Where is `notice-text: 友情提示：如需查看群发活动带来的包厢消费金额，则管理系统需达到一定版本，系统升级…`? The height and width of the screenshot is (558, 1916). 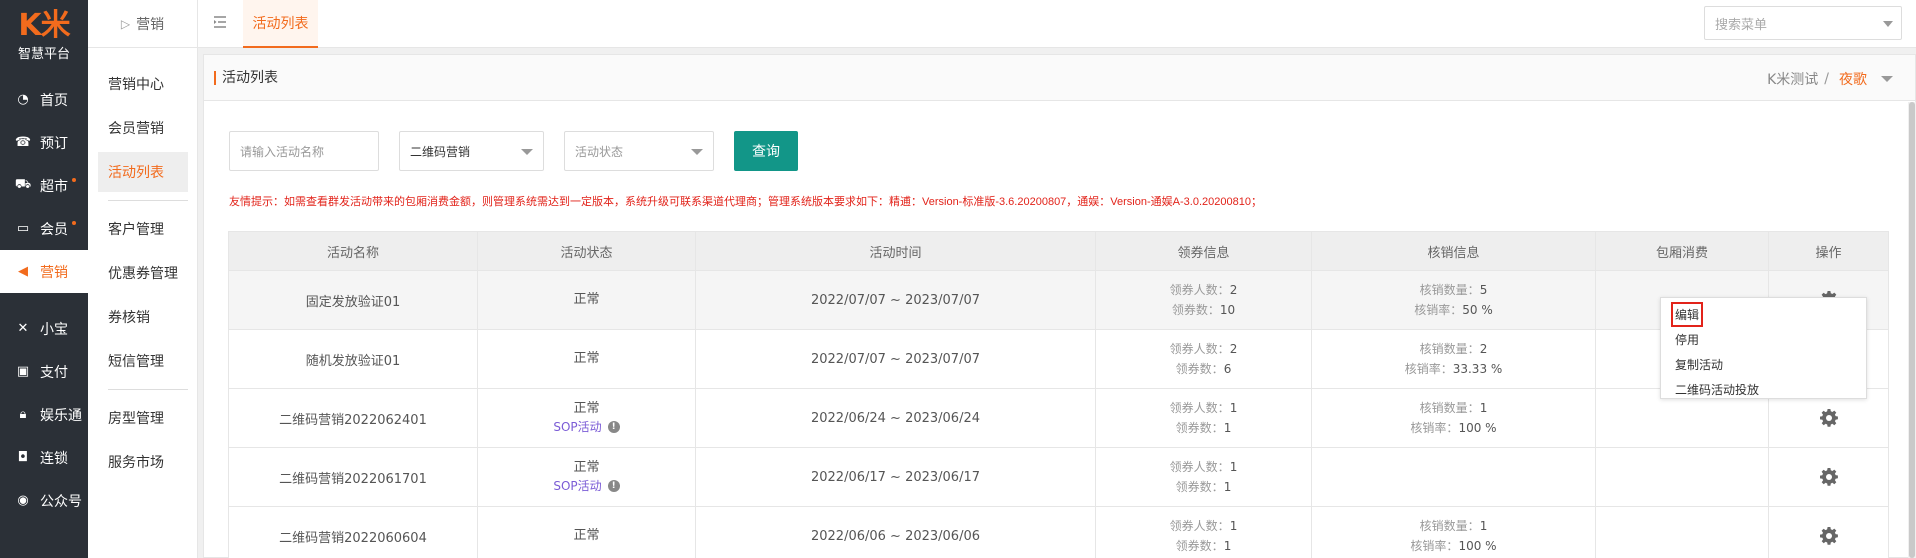 notice-text: 友情提示：如需查看群发活动带来的包厢消费金额，则管理系统需达到一定版本，系统升级… is located at coordinates (745, 202).